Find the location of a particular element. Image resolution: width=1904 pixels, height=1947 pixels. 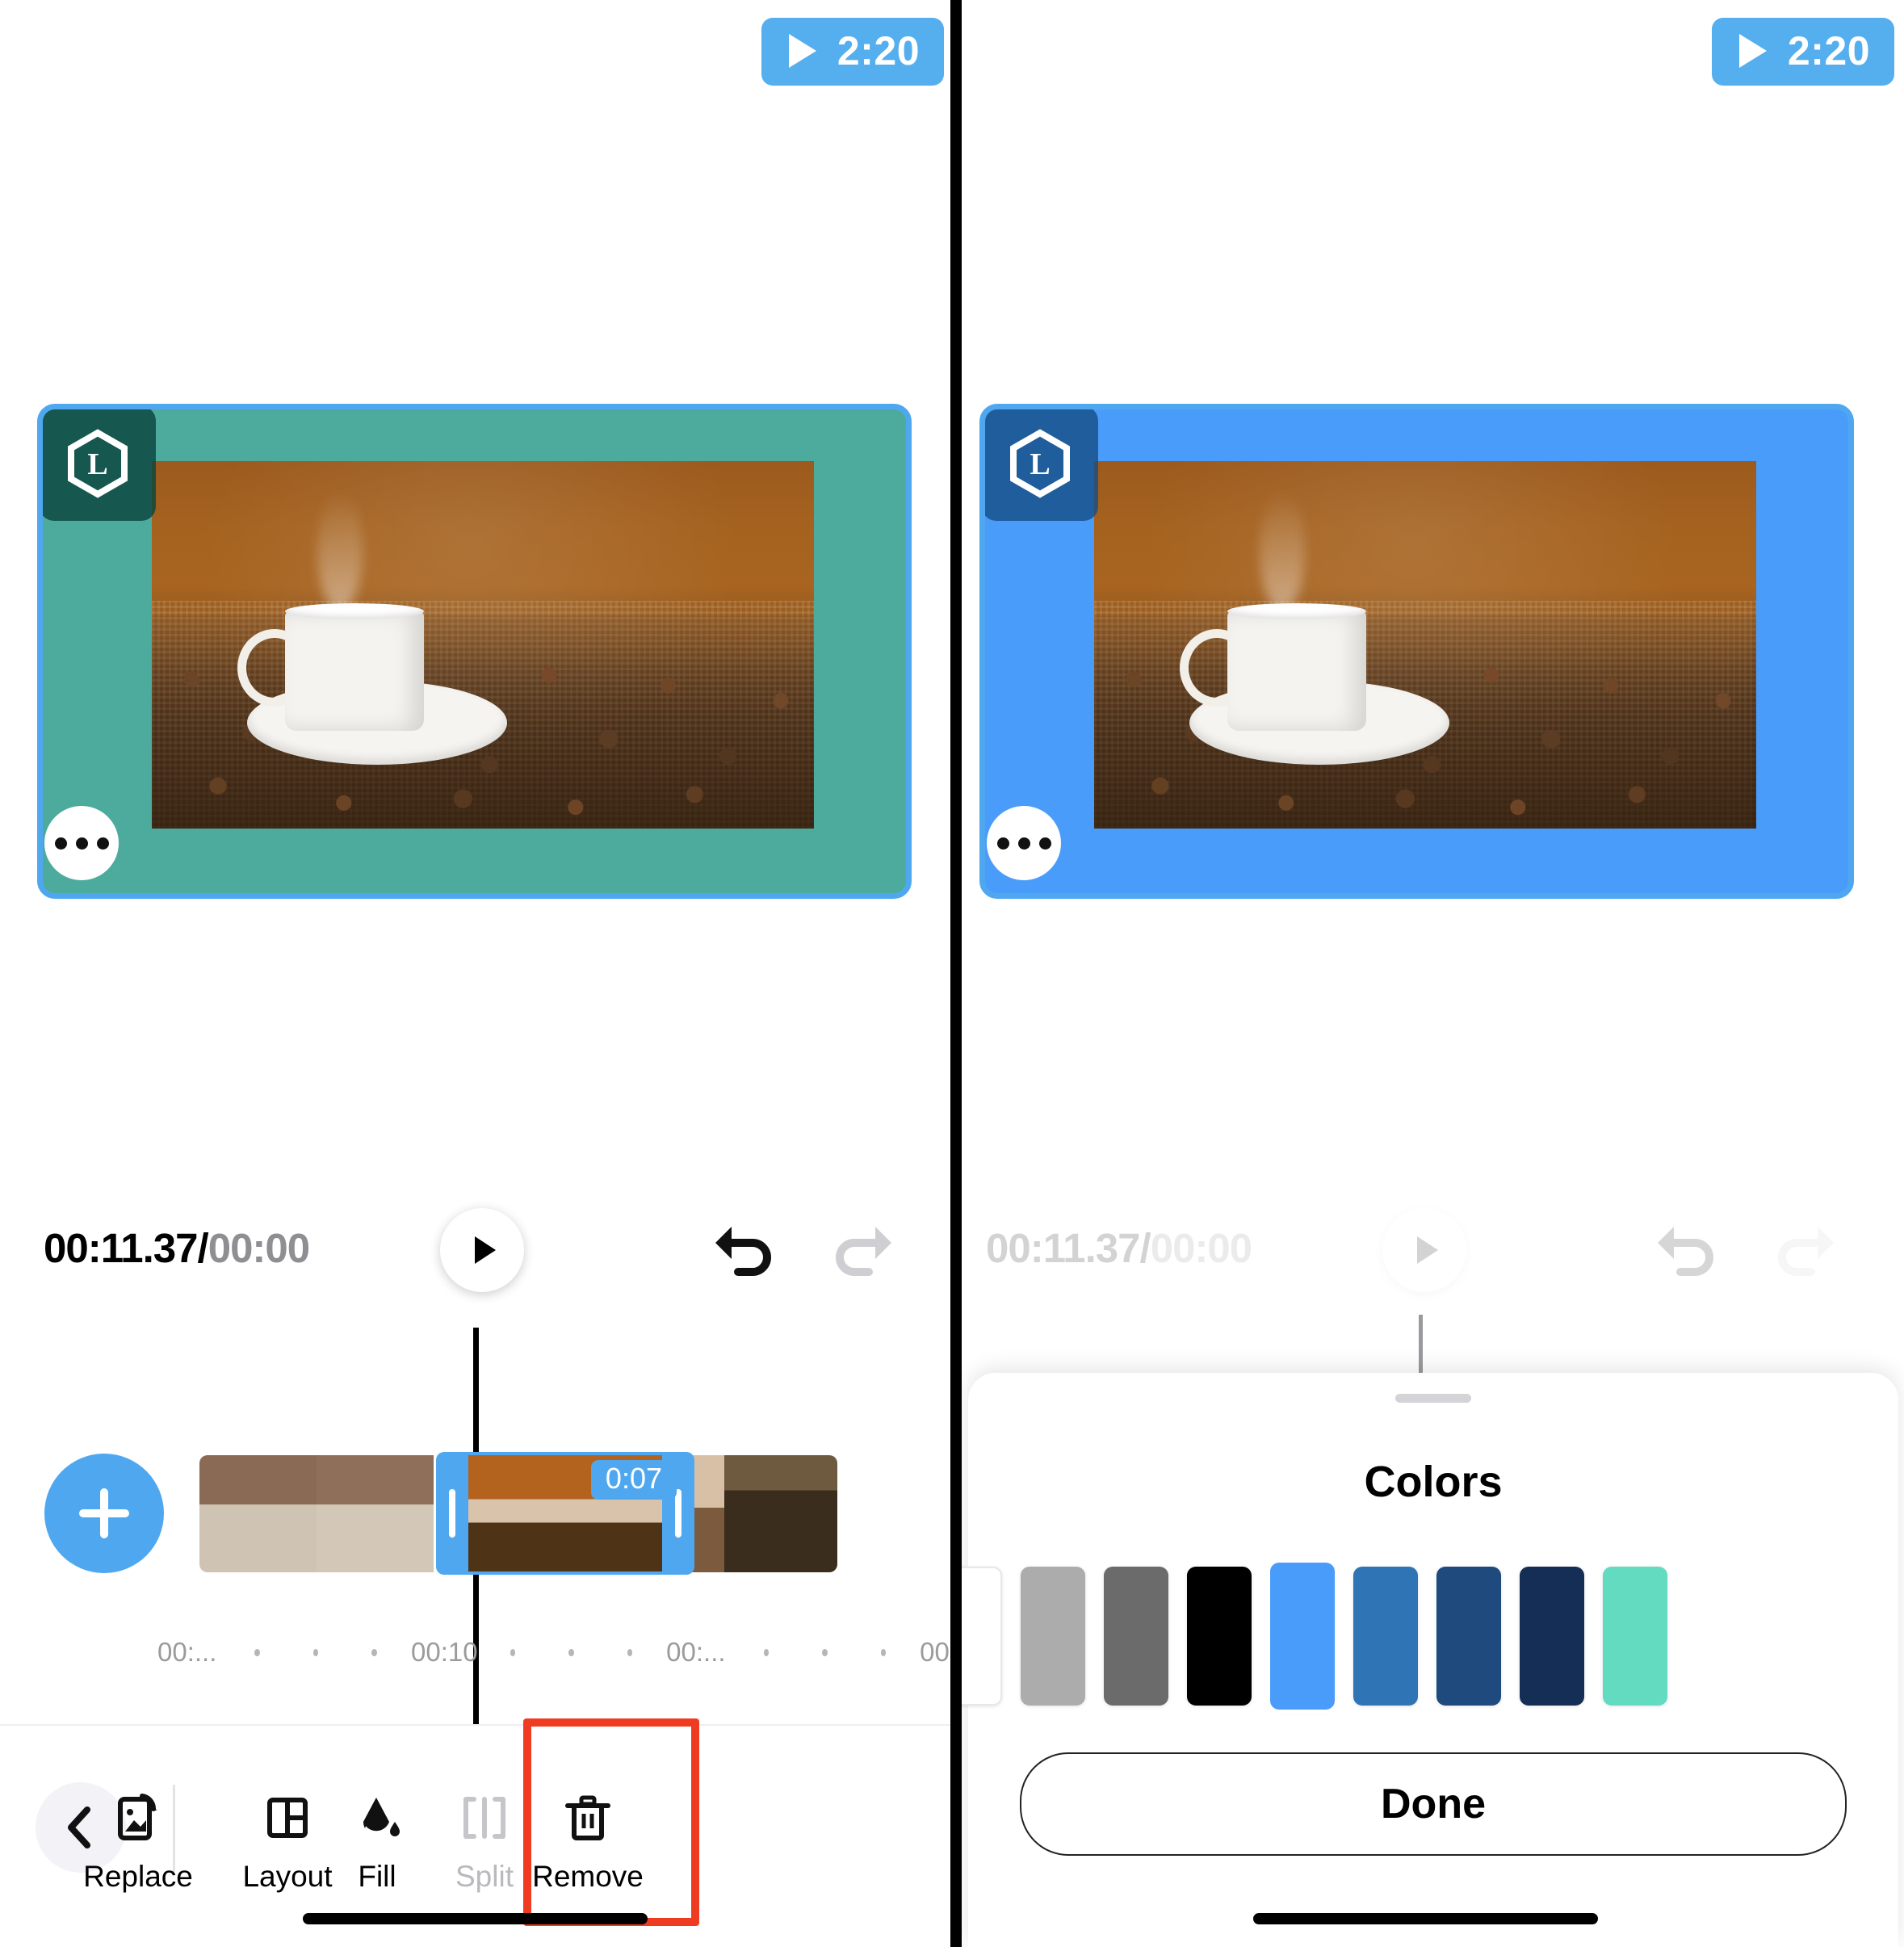

color-swatch-dark-gray is located at coordinates (1136, 1636).